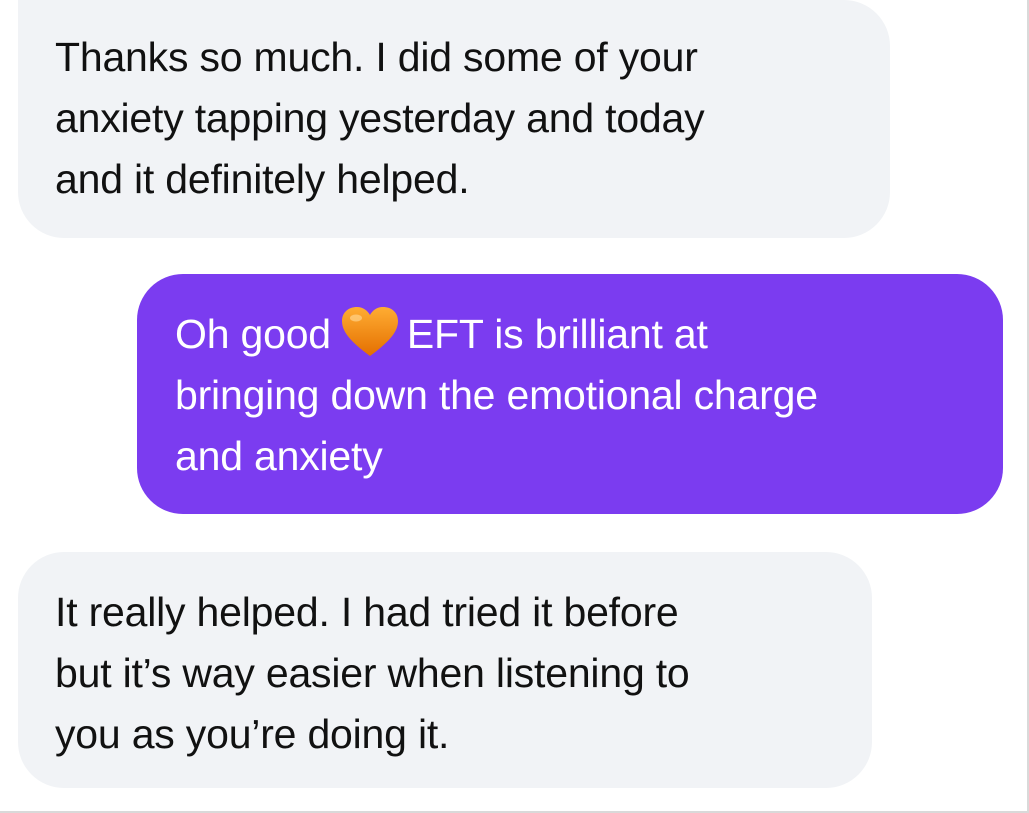 The width and height of the screenshot is (1029, 813). I want to click on message-text-before-emoji: Oh good, so click(253, 334).